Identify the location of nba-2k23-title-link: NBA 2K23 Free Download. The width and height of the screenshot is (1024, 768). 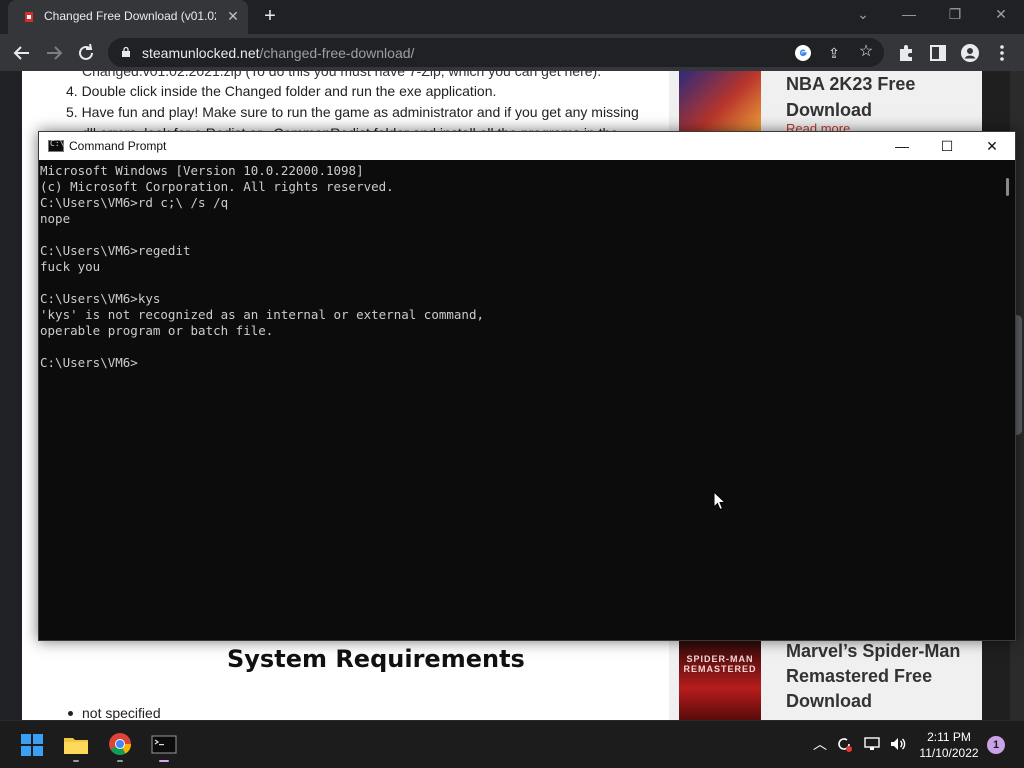
(881, 97).